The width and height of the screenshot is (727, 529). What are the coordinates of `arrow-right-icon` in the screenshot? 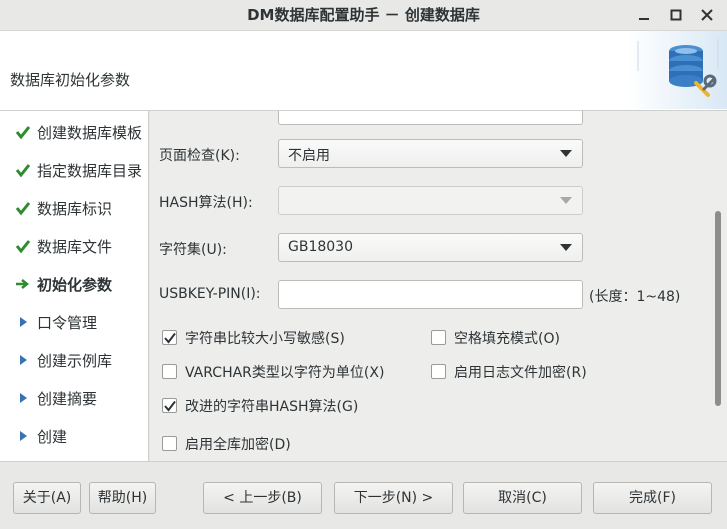 It's located at (23, 284).